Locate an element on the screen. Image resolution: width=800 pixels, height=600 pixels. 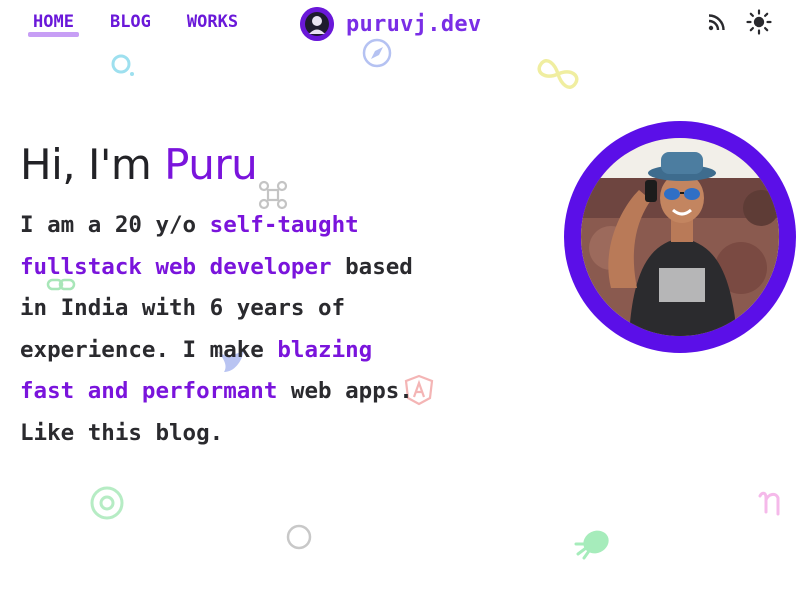
compass-icon is located at coordinates (377, 53).